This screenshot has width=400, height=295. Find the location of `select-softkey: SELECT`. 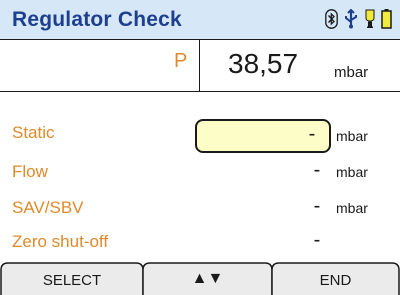

select-softkey: SELECT is located at coordinates (72, 280).